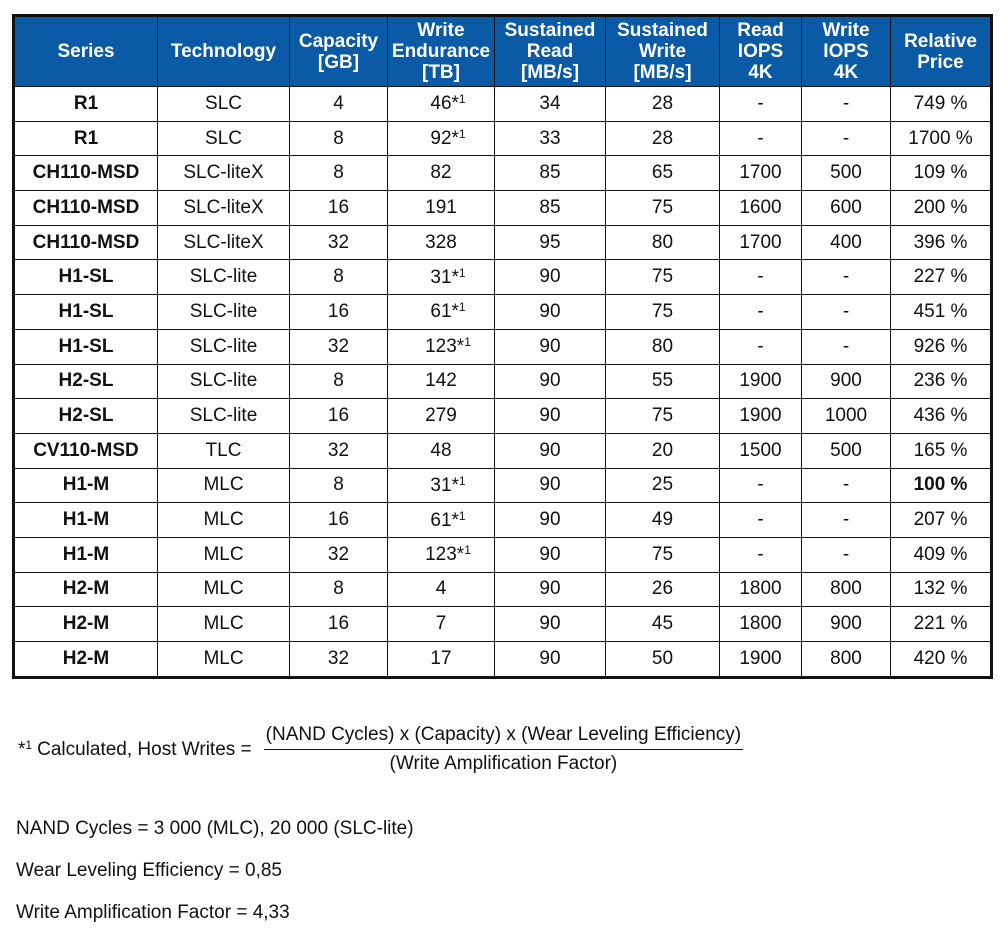 This screenshot has height=934, width=1000. What do you see at coordinates (940, 41) in the screenshot?
I see `column-header-line: Relative` at bounding box center [940, 41].